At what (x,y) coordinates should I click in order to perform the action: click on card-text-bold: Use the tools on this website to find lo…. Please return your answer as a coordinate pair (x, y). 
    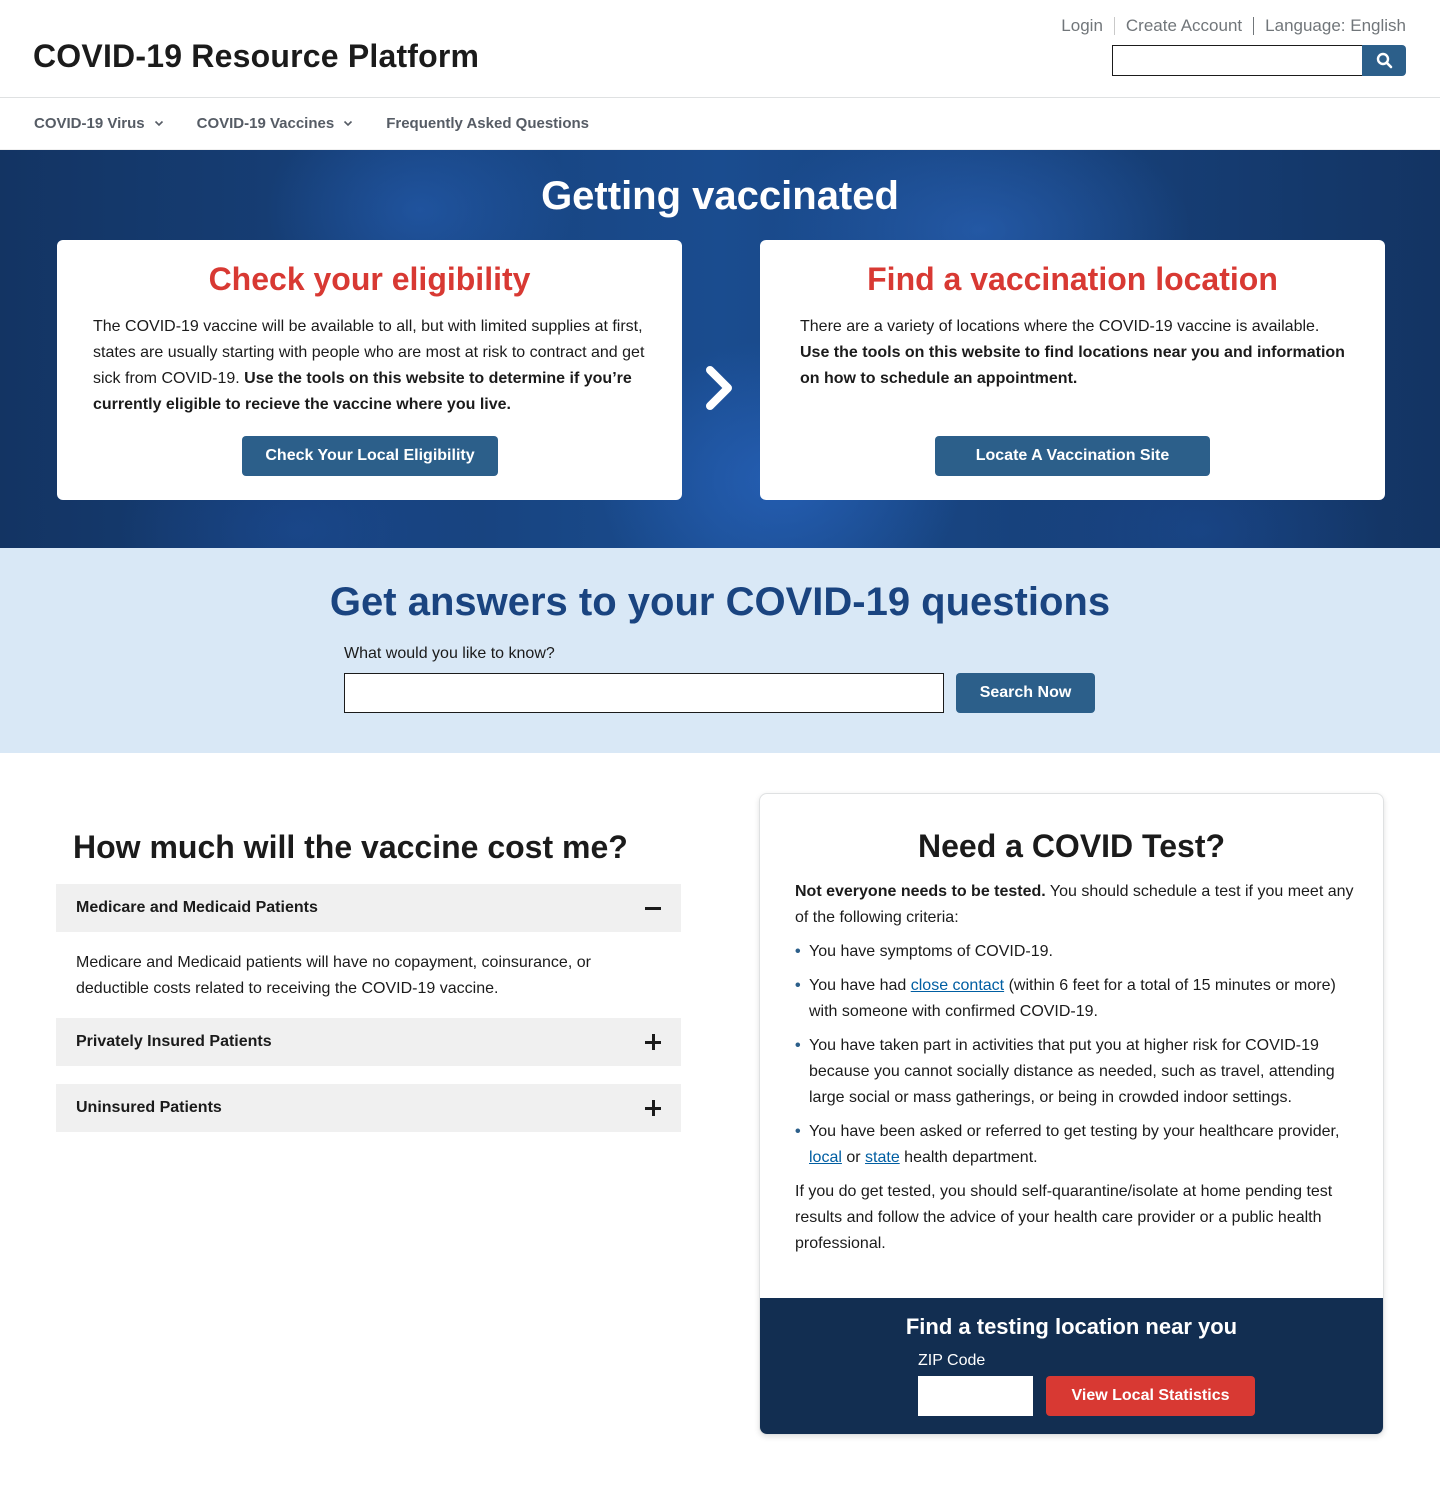
    Looking at the image, I should click on (1072, 365).